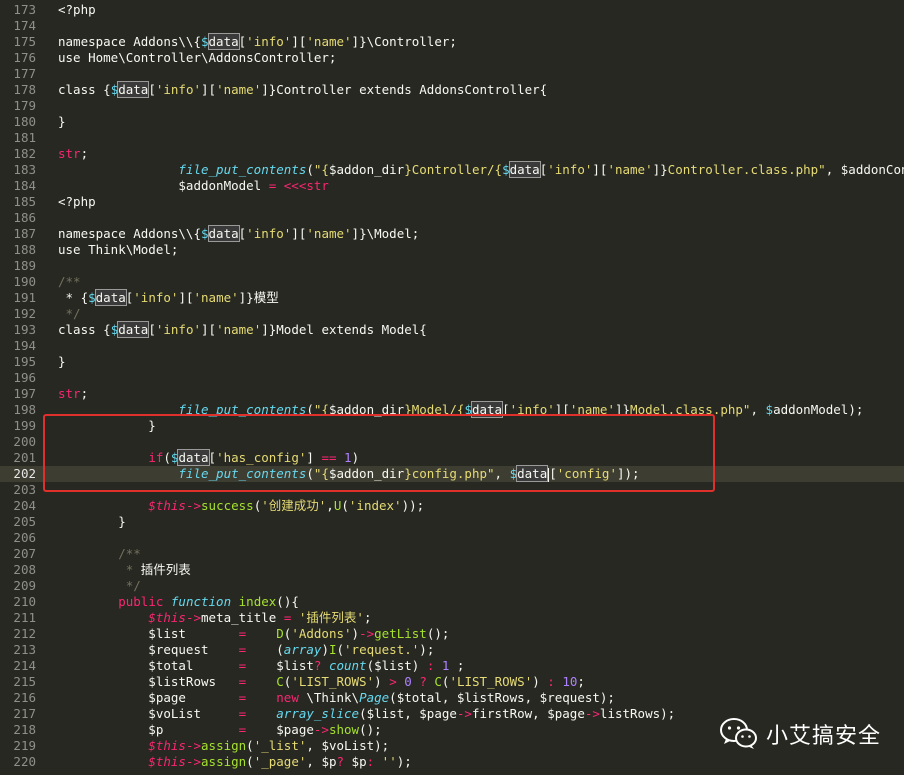 This screenshot has height=775, width=904. I want to click on line-number: 175, so click(24, 41).